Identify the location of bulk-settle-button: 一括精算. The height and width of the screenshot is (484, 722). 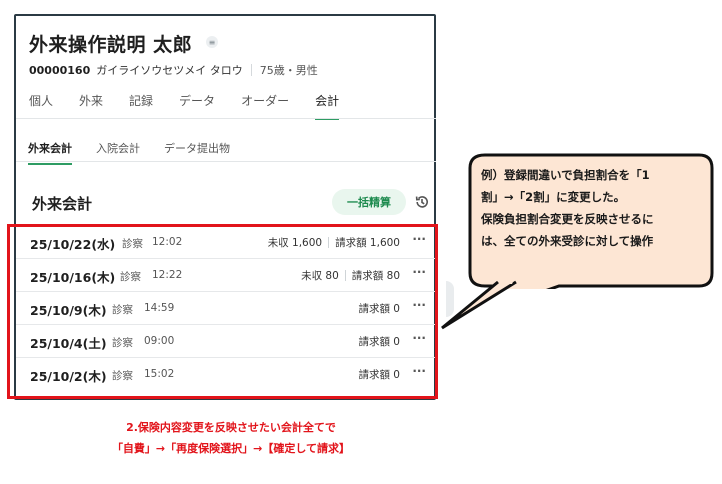
(369, 202).